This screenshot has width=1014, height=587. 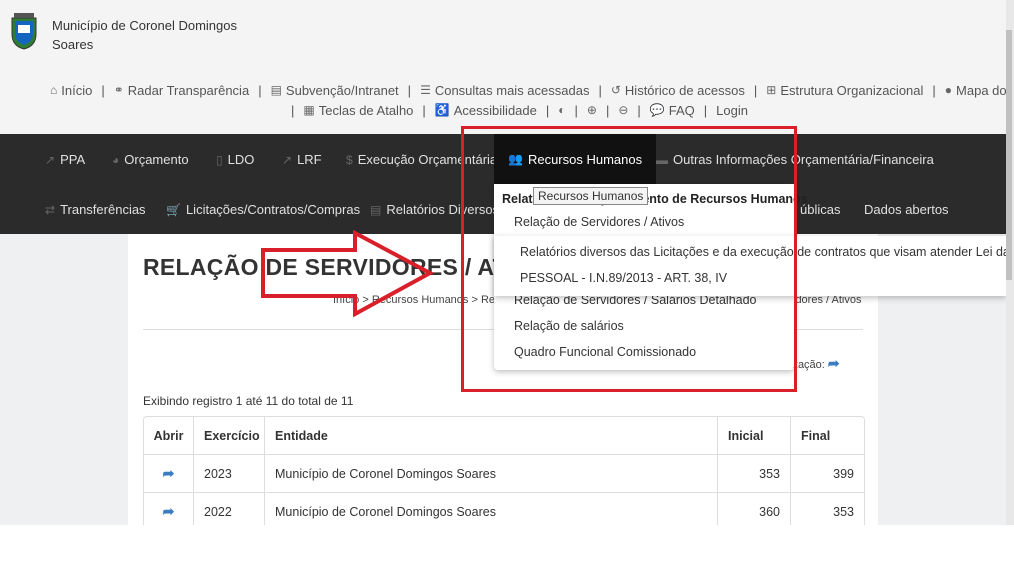 What do you see at coordinates (229, 435) in the screenshot?
I see `column-header: Exercício` at bounding box center [229, 435].